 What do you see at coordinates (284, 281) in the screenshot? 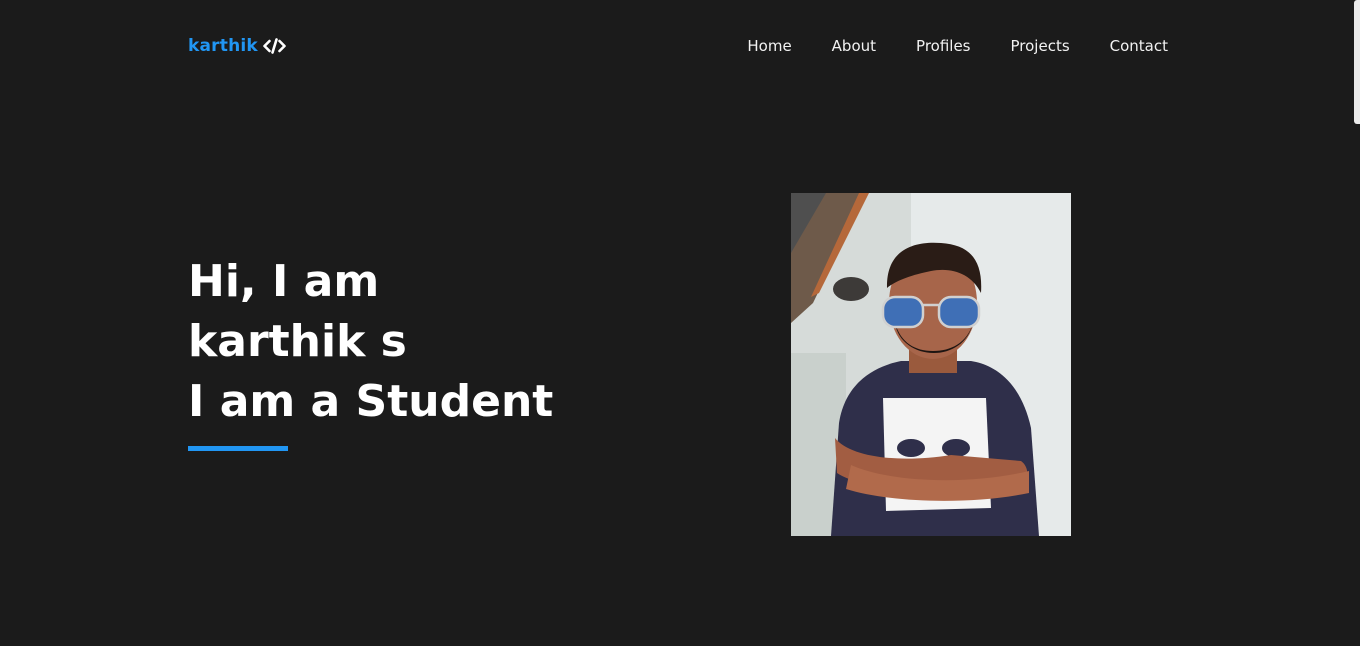
I see `hero-greeting: Hi, I am` at bounding box center [284, 281].